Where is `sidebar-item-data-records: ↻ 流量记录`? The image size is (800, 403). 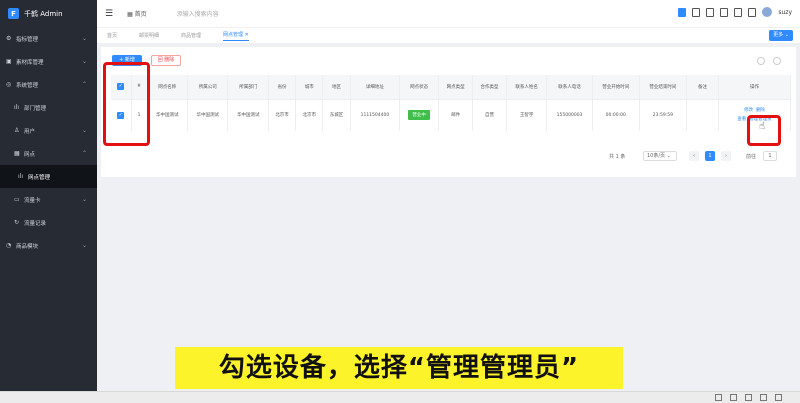 sidebar-item-data-records: ↻ 流量记录 is located at coordinates (48, 222).